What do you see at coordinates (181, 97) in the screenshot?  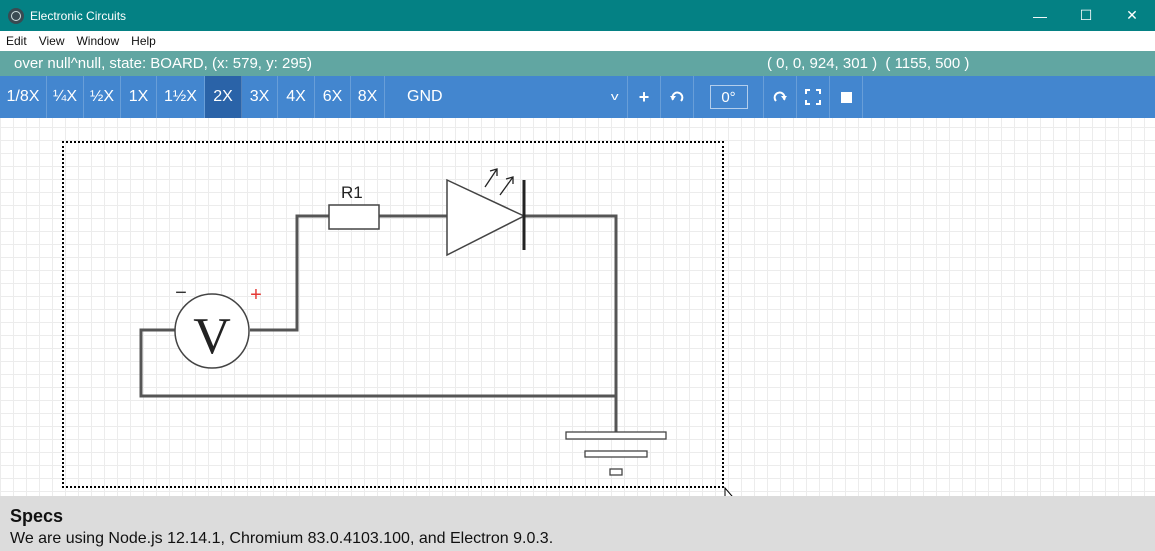 I see `zoom-1-5x-button: 1½X` at bounding box center [181, 97].